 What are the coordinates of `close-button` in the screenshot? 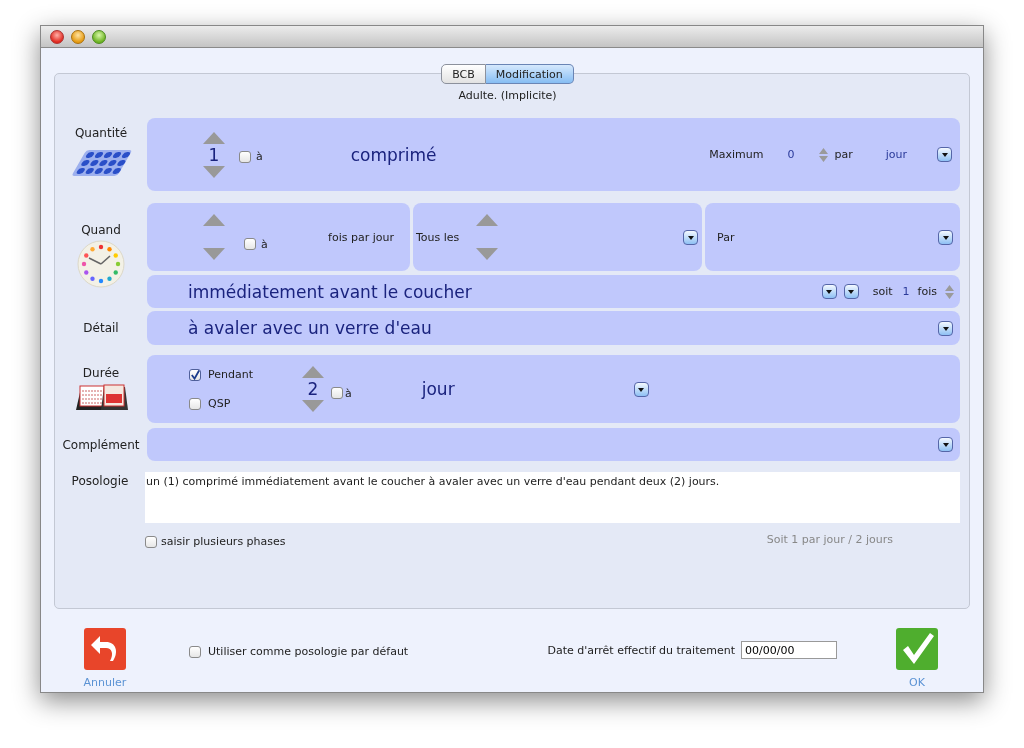 It's located at (57, 36).